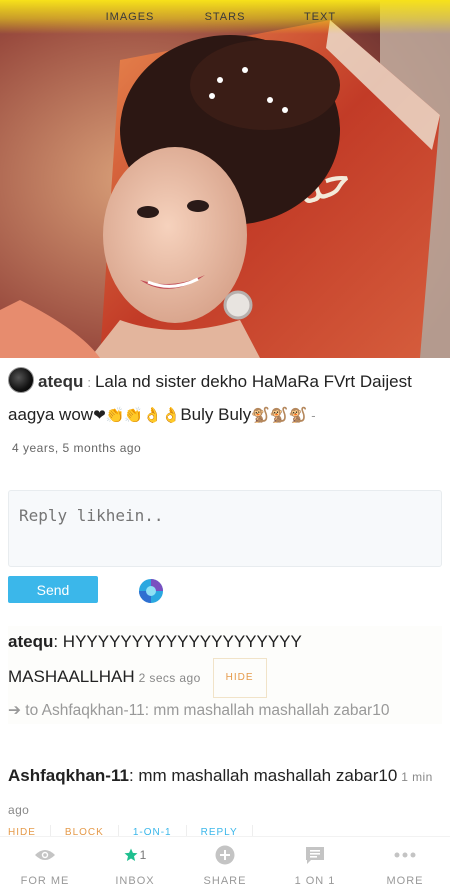 This screenshot has height=896, width=450. I want to click on nav-inbox: 1 INBOX, so click(135, 866).